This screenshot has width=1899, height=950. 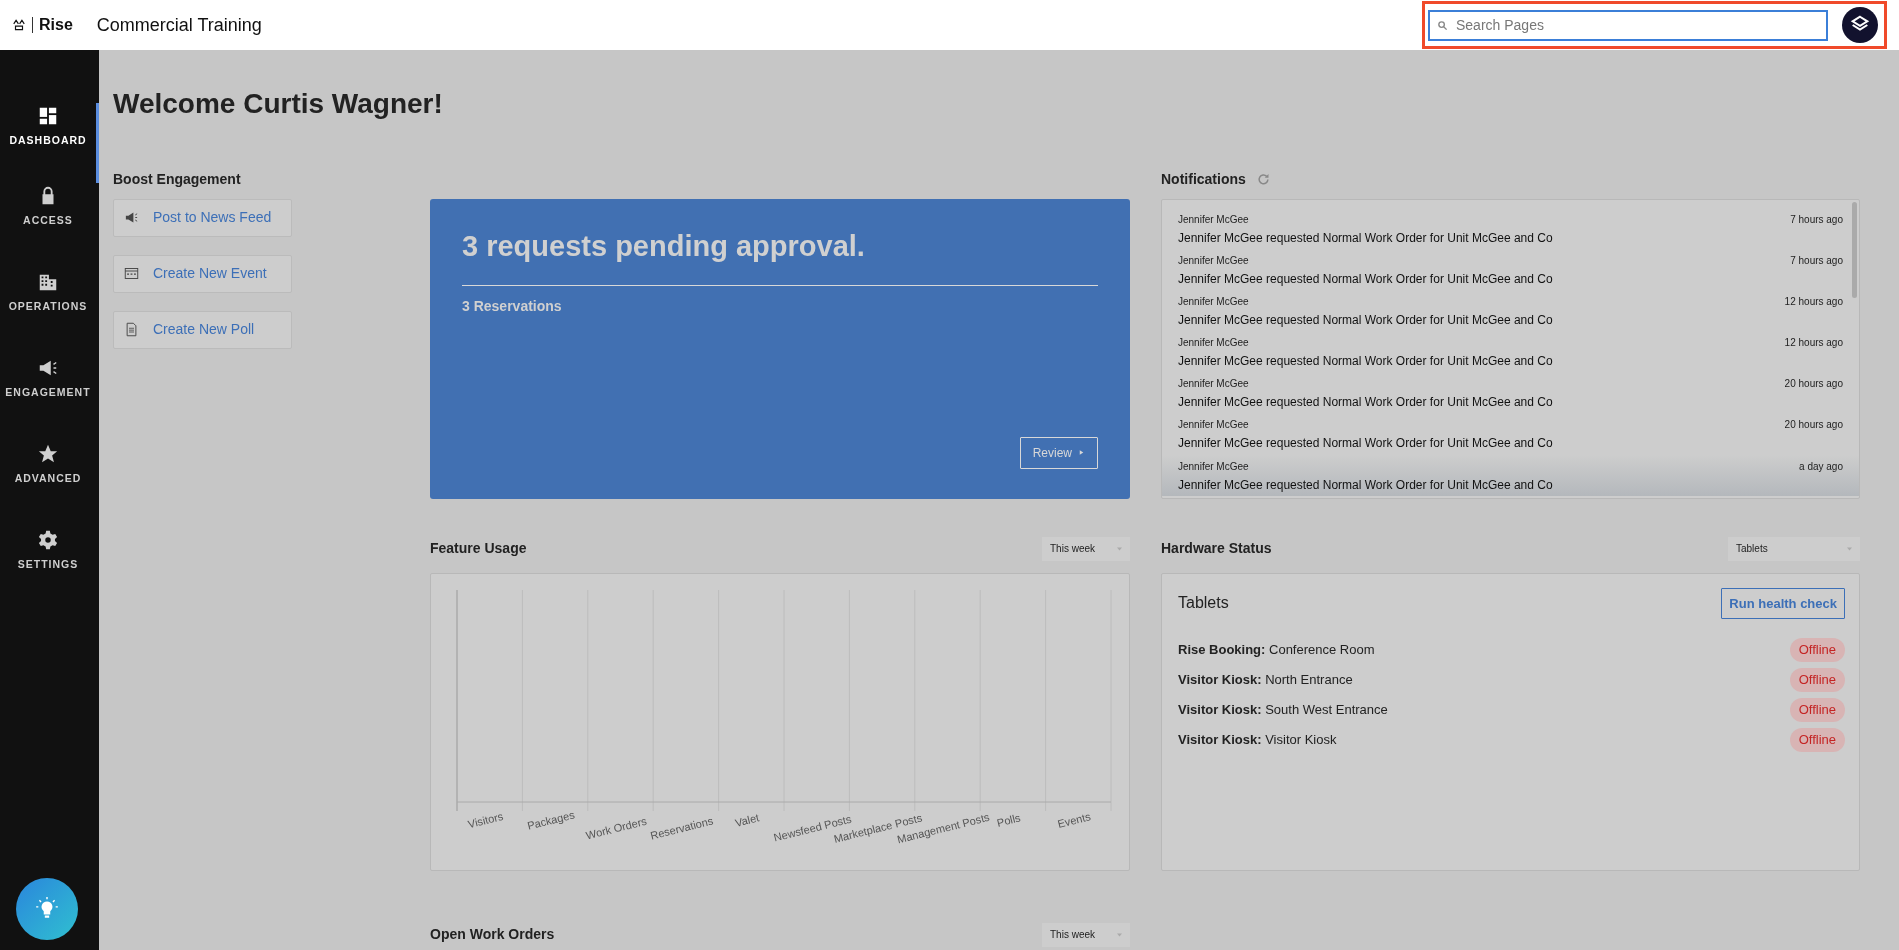 What do you see at coordinates (48, 454) in the screenshot?
I see `star-icon` at bounding box center [48, 454].